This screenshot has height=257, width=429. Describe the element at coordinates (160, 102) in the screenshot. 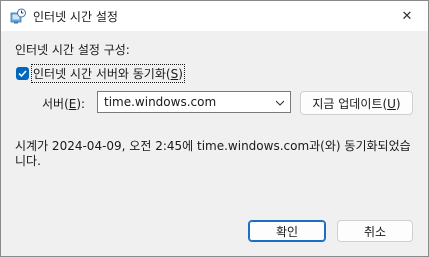

I see `server-combobox-value: time.windows.com` at that location.